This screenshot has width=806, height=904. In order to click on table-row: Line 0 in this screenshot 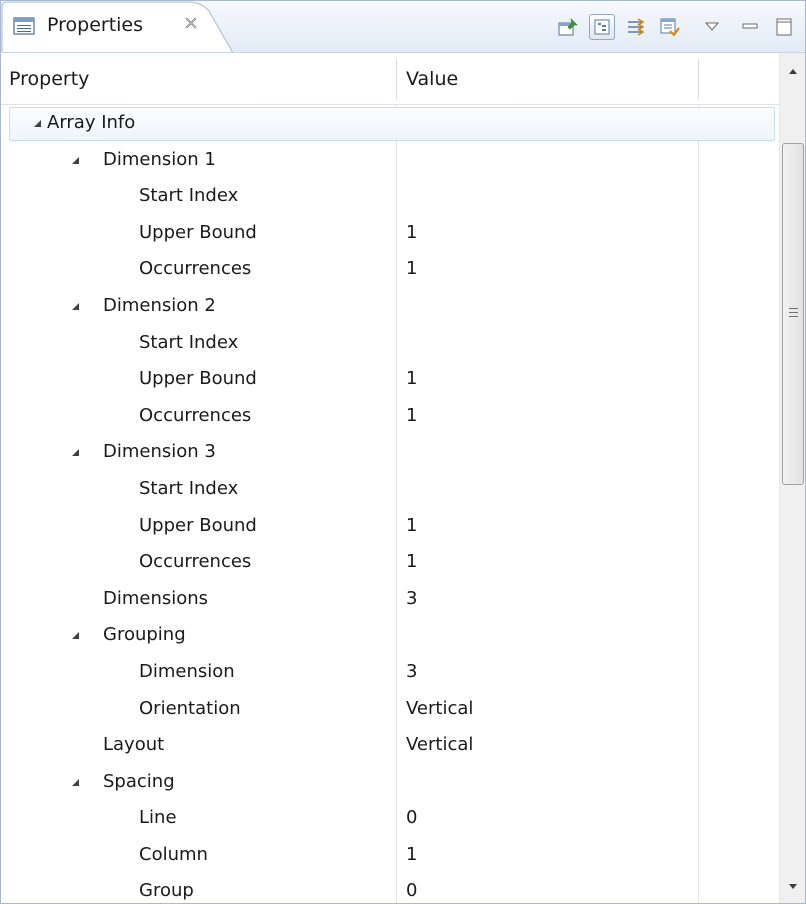, I will do `click(390, 818)`.